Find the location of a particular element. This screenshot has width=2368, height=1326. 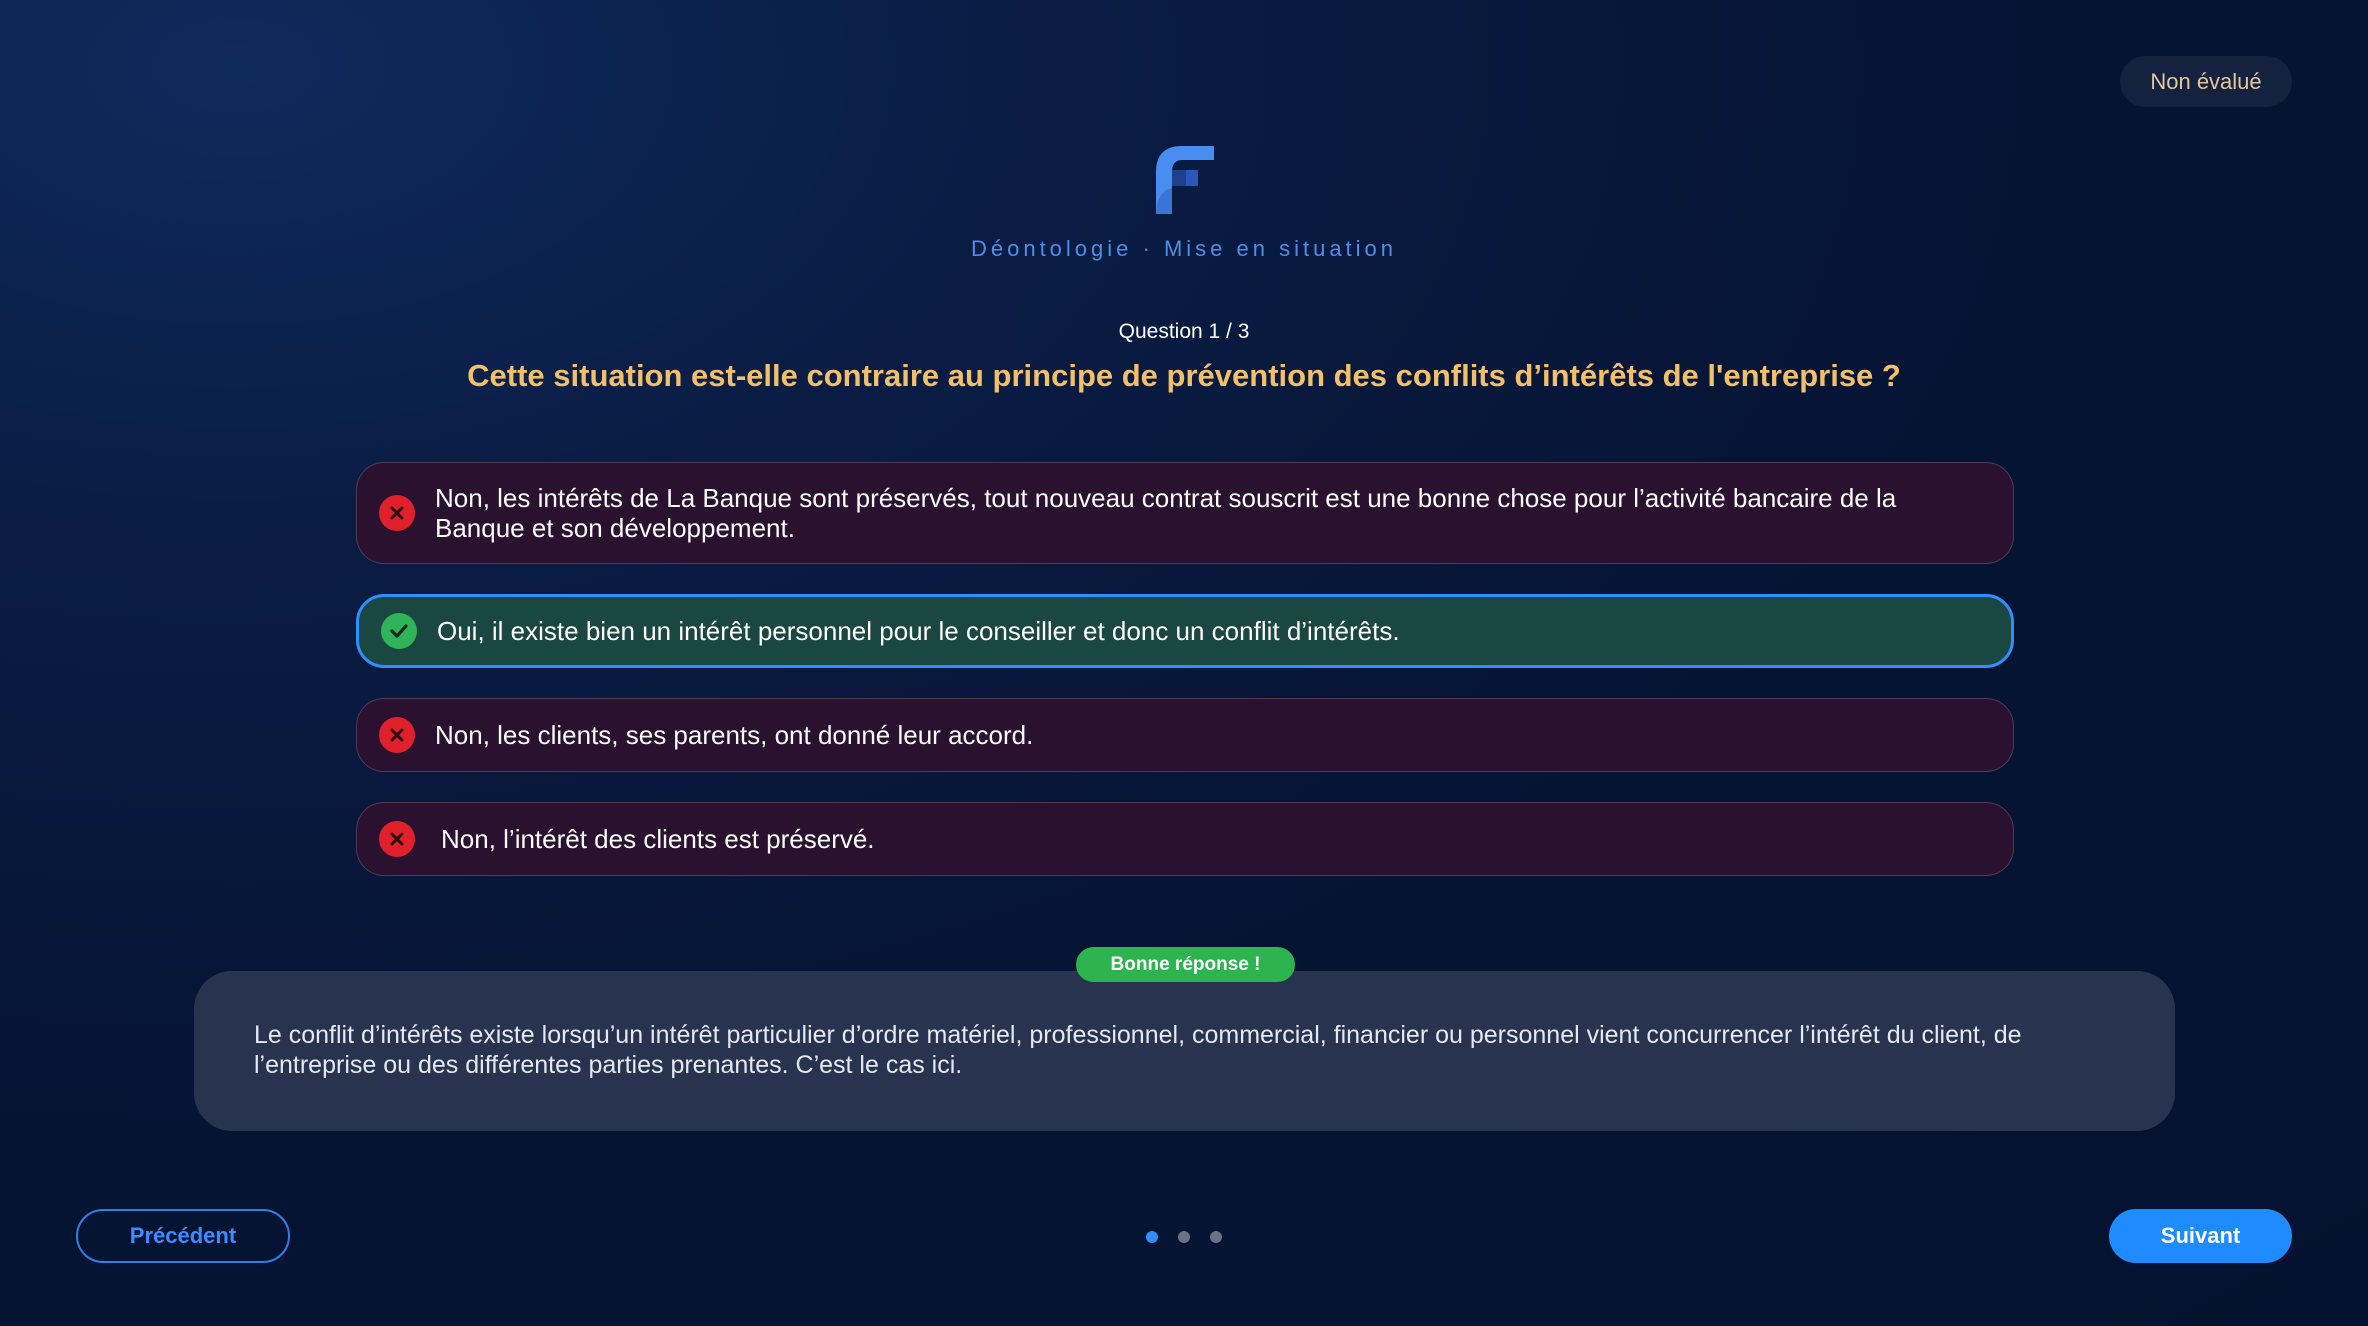

result-badge: Bonne réponse ! is located at coordinates (1185, 964).